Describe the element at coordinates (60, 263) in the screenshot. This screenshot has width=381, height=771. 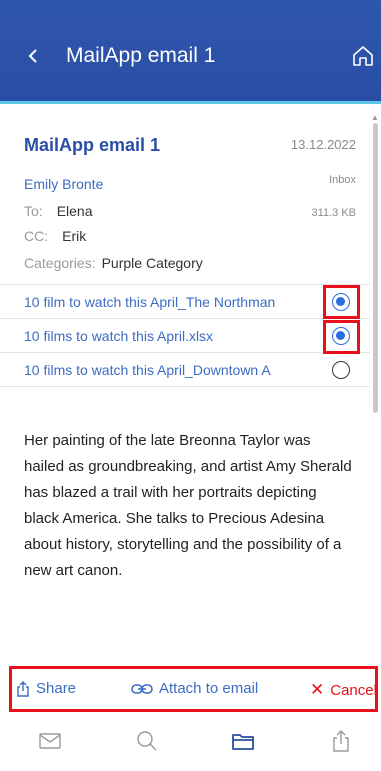
I see `categories-label: Categories:` at that location.